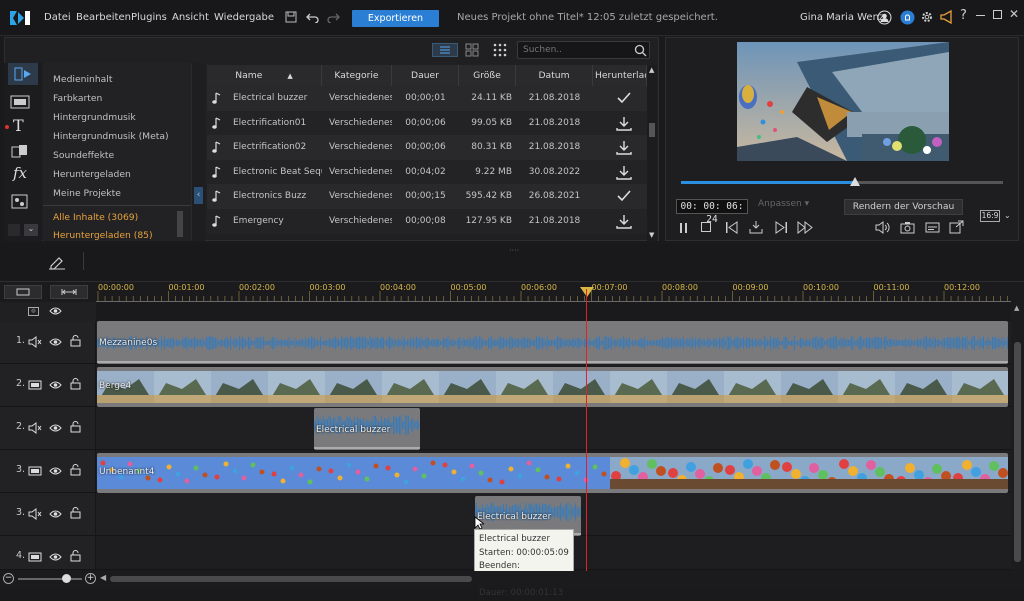  Describe the element at coordinates (706, 227) in the screenshot. I see `stop-icon` at that location.